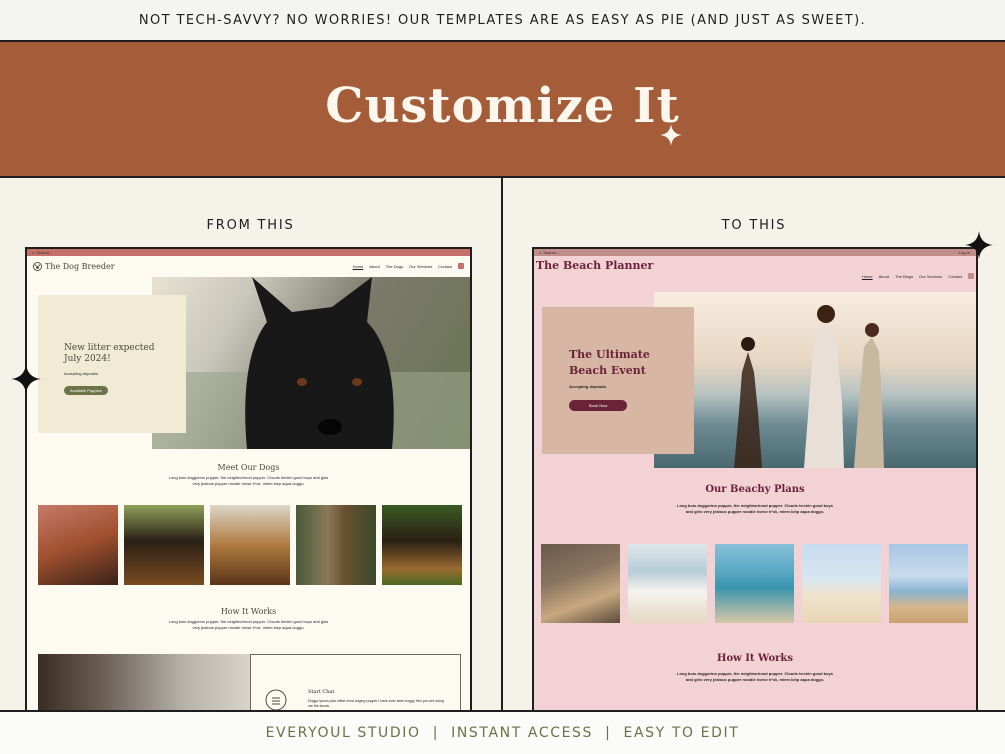 The height and width of the screenshot is (754, 1005). I want to click on hero-beach-photo, so click(815, 380).